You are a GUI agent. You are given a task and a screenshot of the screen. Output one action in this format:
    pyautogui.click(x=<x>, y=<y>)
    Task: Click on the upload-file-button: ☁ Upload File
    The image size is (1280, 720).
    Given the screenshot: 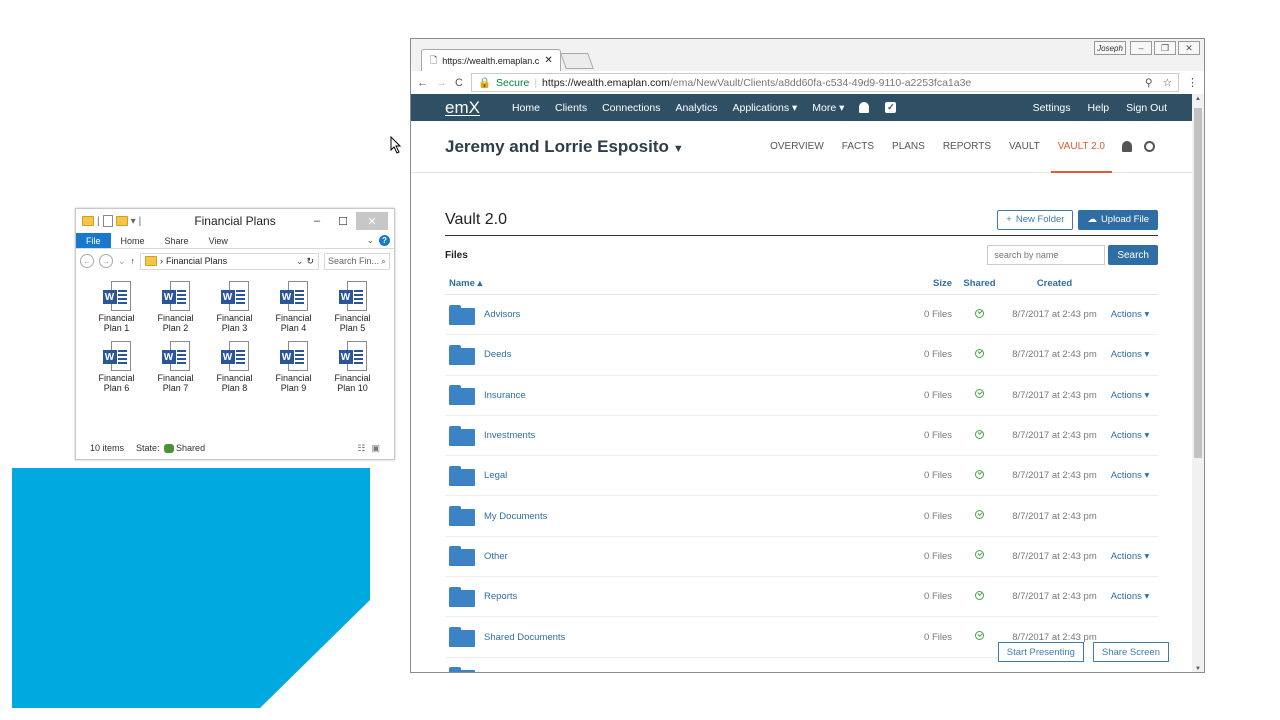 What is the action you would take?
    pyautogui.click(x=1118, y=219)
    